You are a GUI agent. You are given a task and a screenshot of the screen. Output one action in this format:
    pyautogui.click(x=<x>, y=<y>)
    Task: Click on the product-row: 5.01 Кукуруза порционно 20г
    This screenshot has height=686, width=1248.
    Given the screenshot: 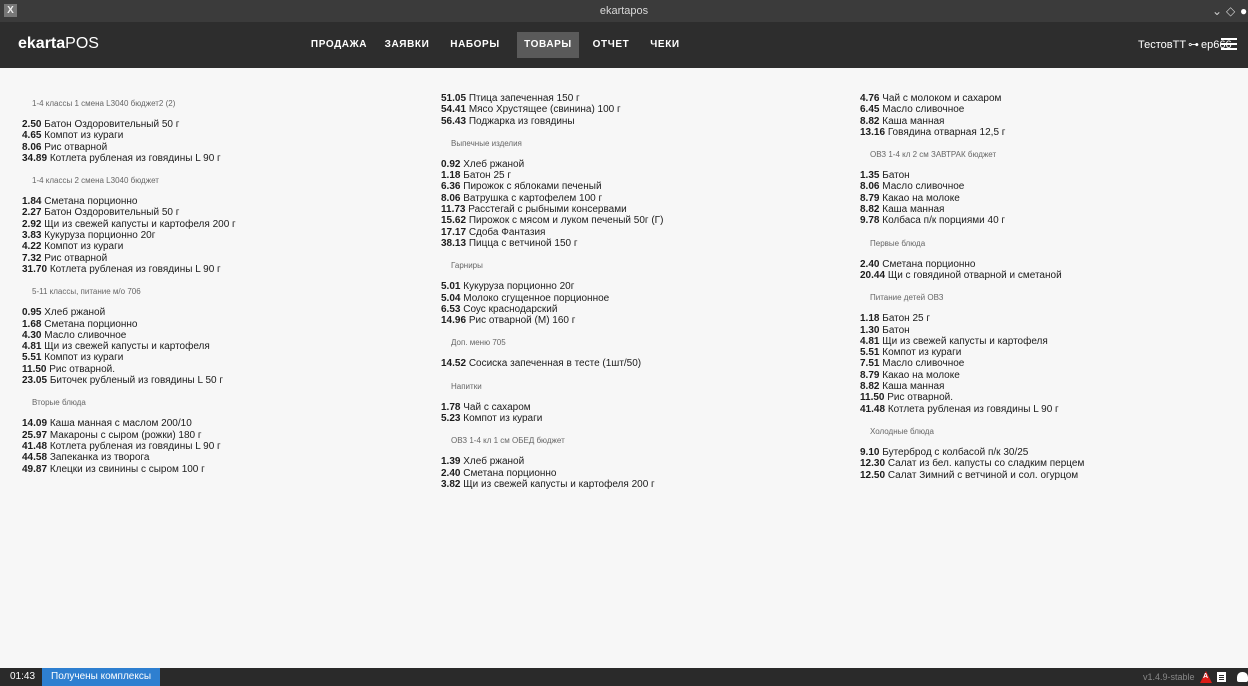 What is the action you would take?
    pyautogui.click(x=552, y=286)
    